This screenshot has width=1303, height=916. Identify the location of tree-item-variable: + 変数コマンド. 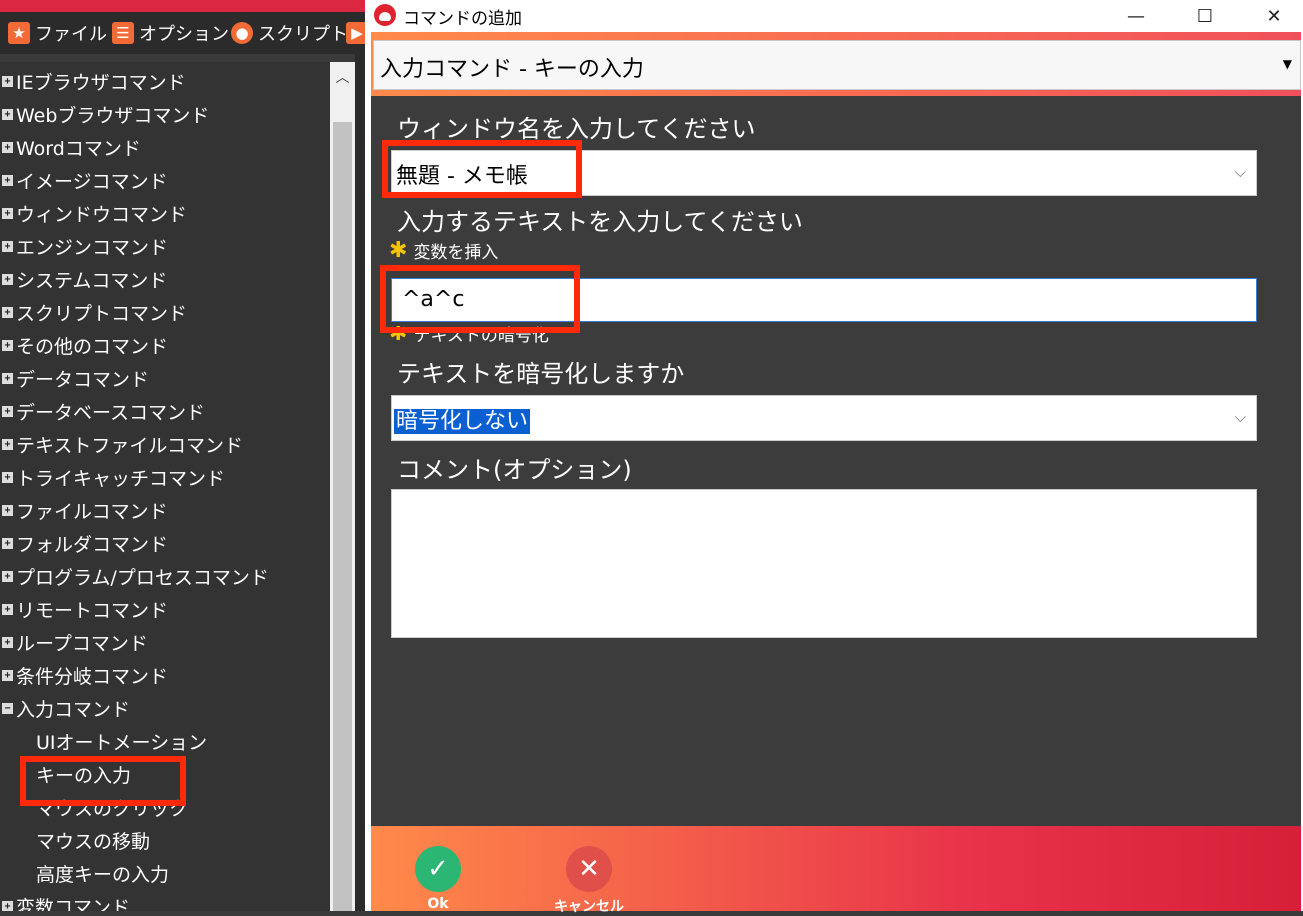
(66, 901).